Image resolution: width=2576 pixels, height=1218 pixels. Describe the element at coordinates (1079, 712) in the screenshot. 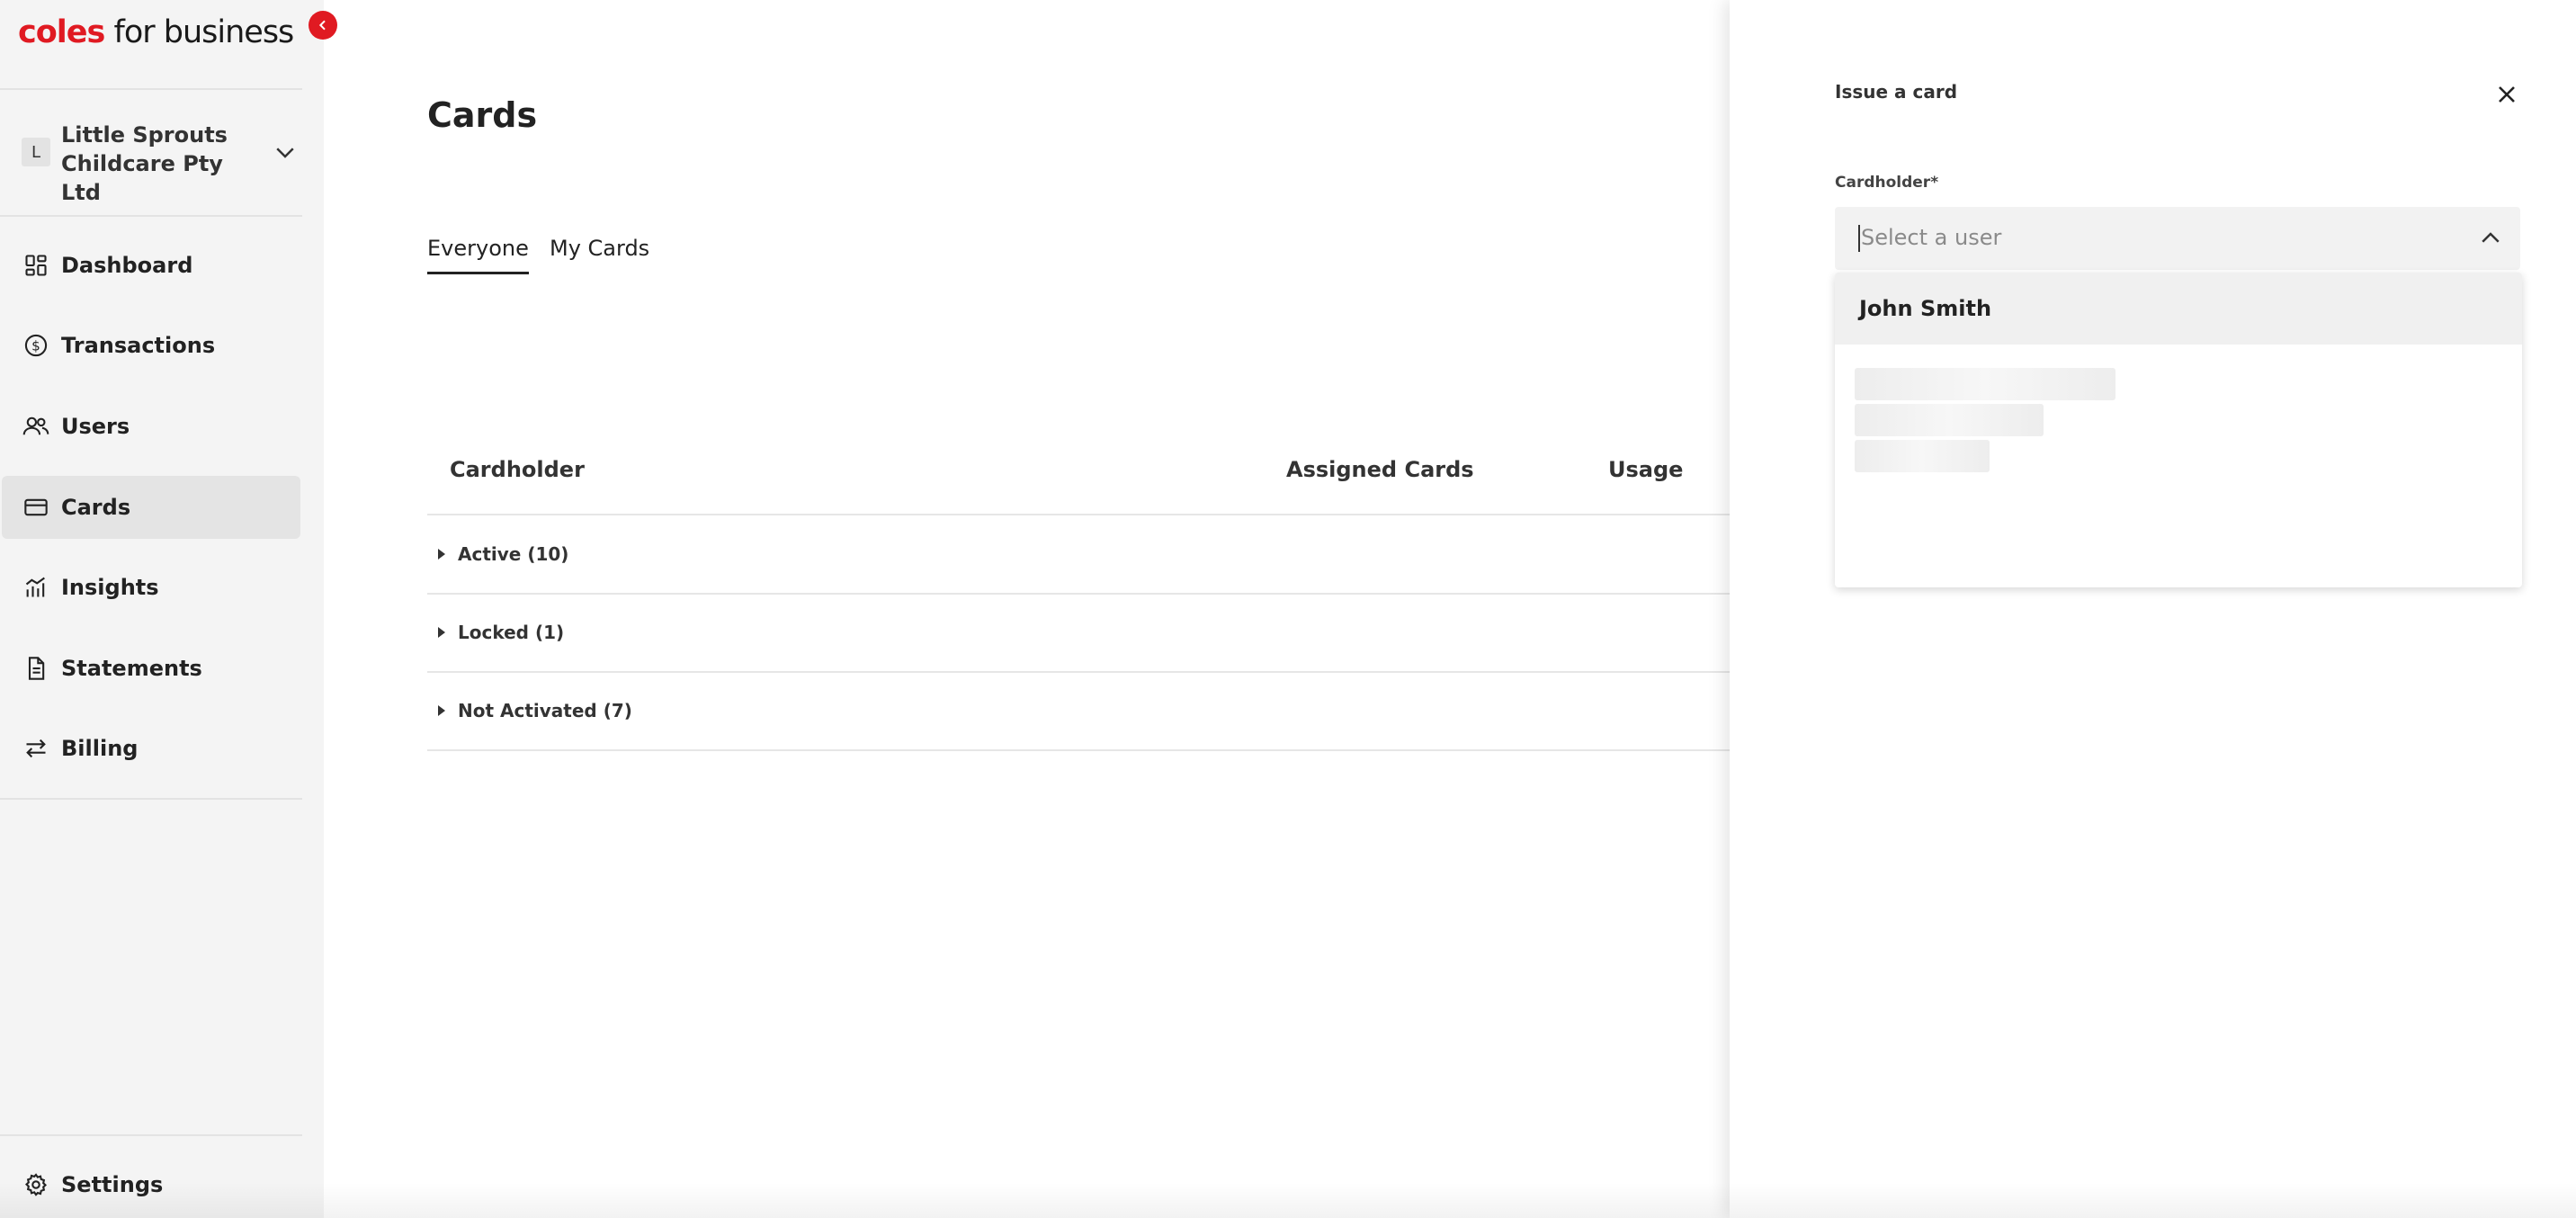

I see `table-group-row: Not Activated (7)` at that location.